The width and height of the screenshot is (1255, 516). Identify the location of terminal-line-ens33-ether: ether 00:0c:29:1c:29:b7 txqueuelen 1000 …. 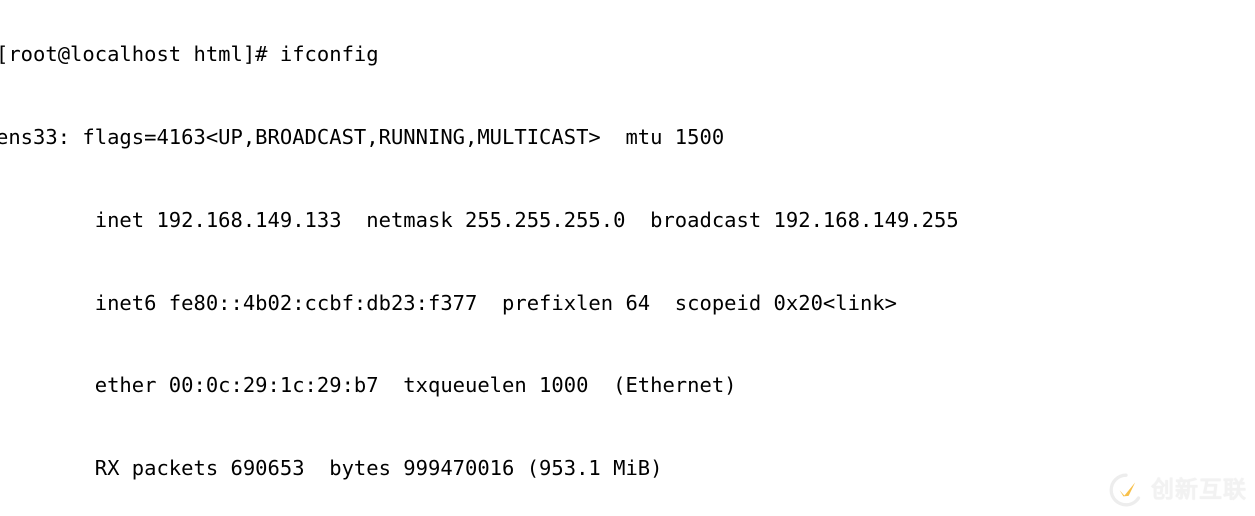
(368, 385).